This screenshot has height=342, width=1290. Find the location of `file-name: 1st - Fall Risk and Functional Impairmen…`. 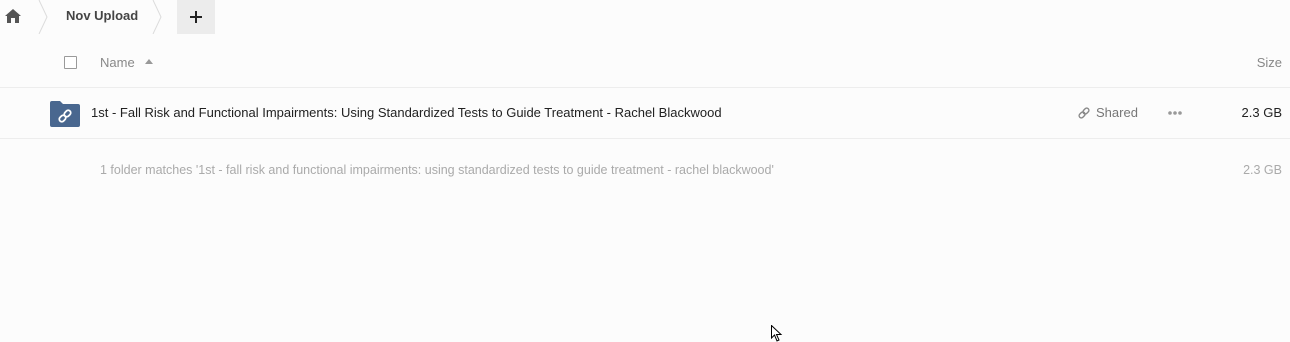

file-name: 1st - Fall Risk and Functional Impairmen… is located at coordinates (406, 112).